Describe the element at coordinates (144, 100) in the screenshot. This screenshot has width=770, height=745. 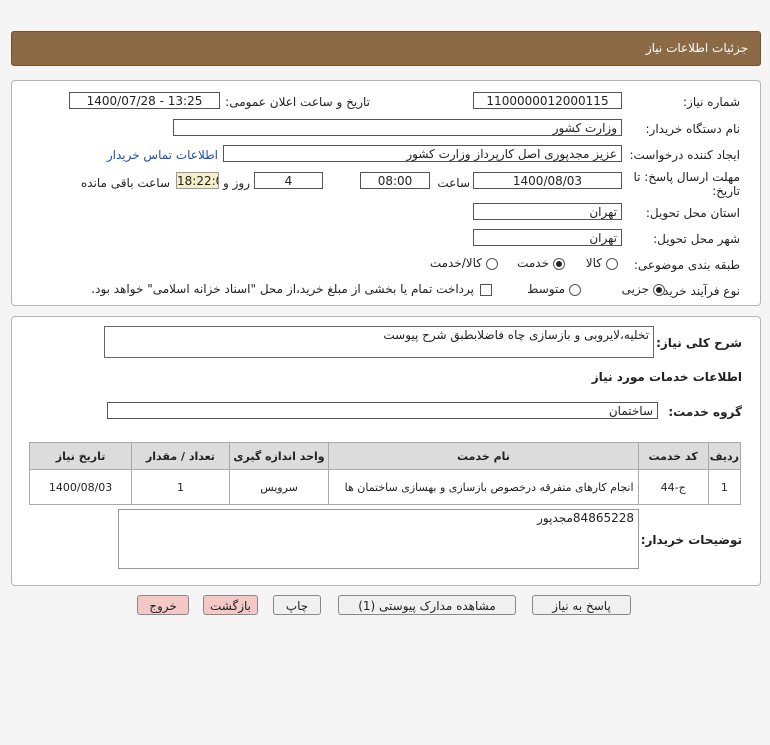
I see `announce-field: 1400/07/28 - 13:25` at that location.